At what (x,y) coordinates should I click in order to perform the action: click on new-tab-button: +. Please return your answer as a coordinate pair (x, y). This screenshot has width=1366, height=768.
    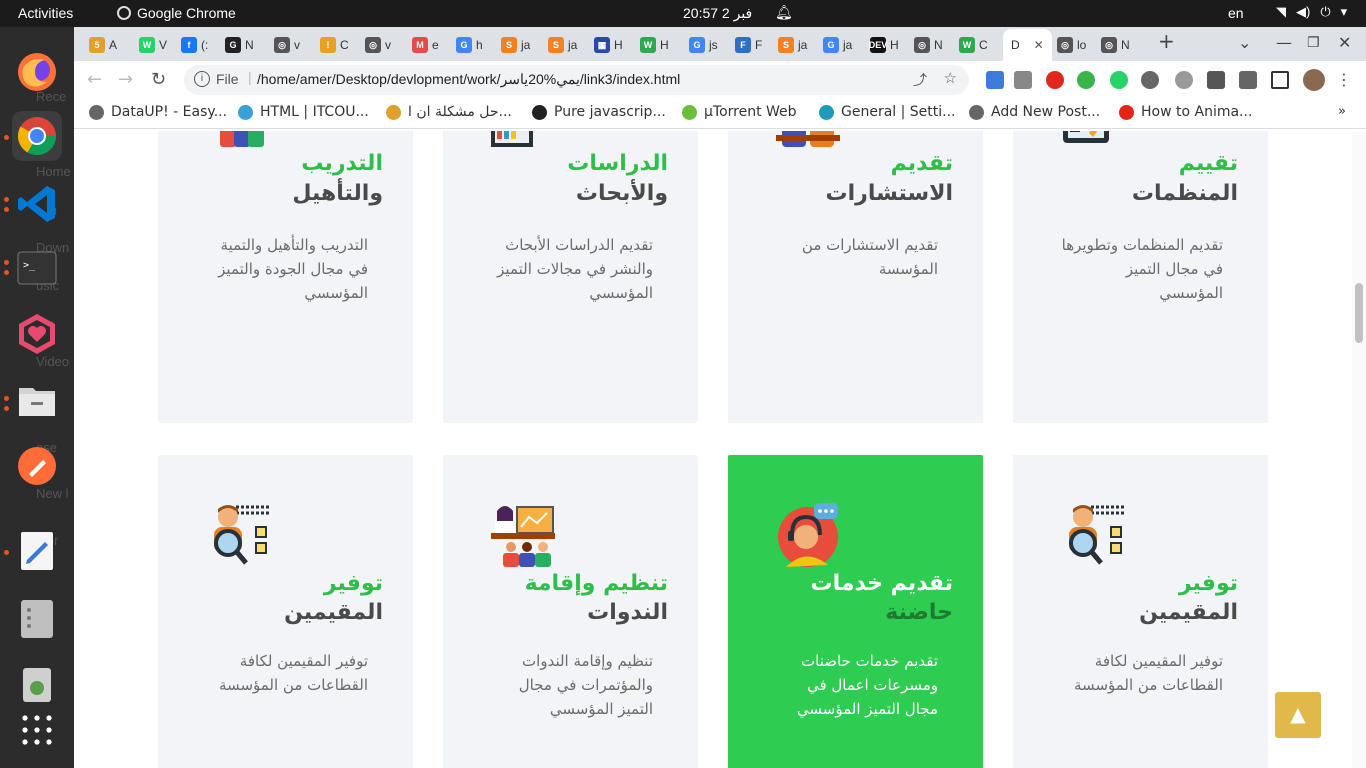
    Looking at the image, I should click on (1166, 41).